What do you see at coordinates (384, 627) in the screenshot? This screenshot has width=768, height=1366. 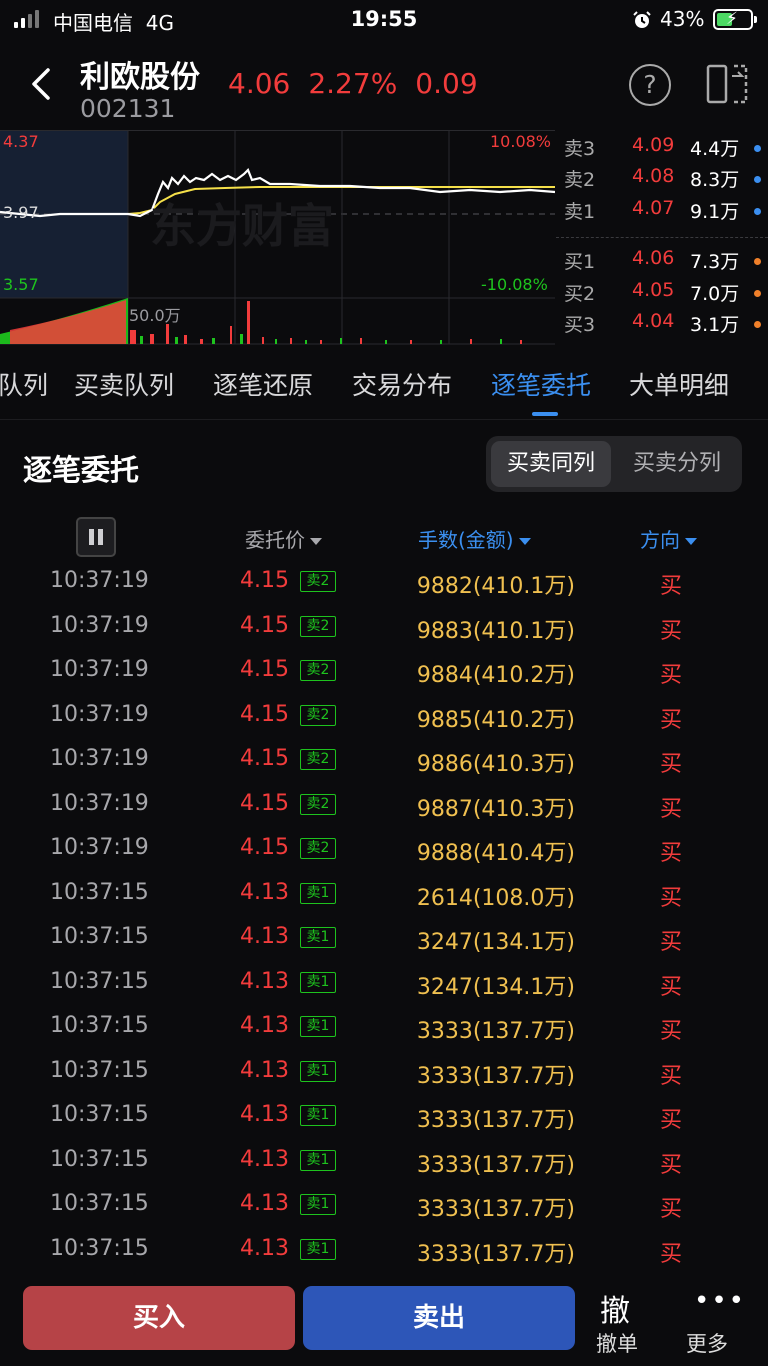 I see `table-row: 10:37:19 4.15 卖2 9883(410.1万) 买` at bounding box center [384, 627].